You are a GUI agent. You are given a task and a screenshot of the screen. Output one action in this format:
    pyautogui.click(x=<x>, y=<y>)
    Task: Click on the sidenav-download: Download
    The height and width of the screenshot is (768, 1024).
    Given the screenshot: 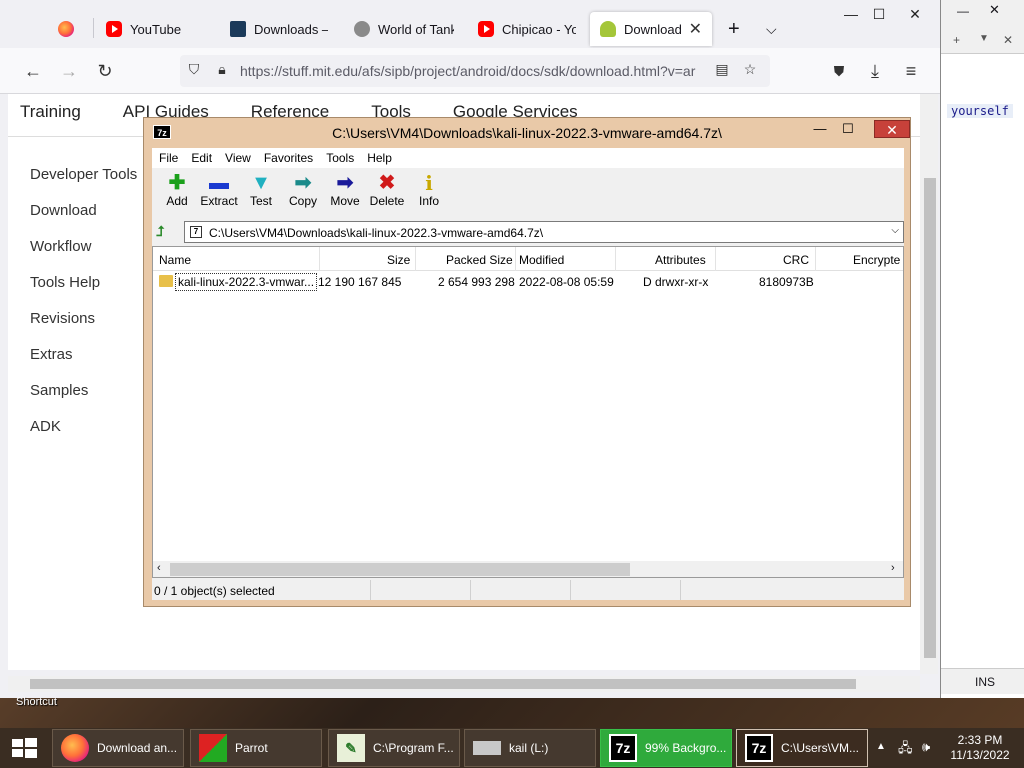 What is the action you would take?
    pyautogui.click(x=83, y=220)
    